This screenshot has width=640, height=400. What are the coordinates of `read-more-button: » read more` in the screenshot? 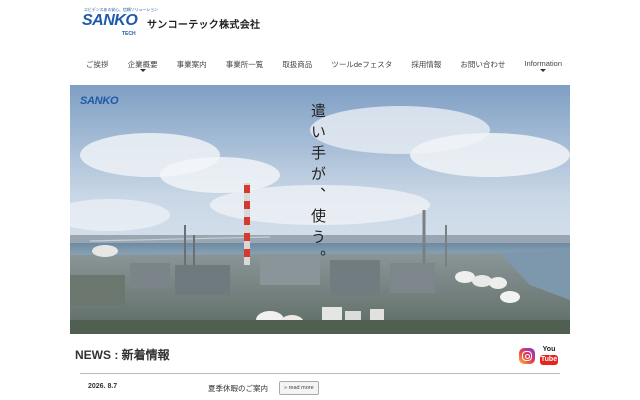 It's located at (299, 388).